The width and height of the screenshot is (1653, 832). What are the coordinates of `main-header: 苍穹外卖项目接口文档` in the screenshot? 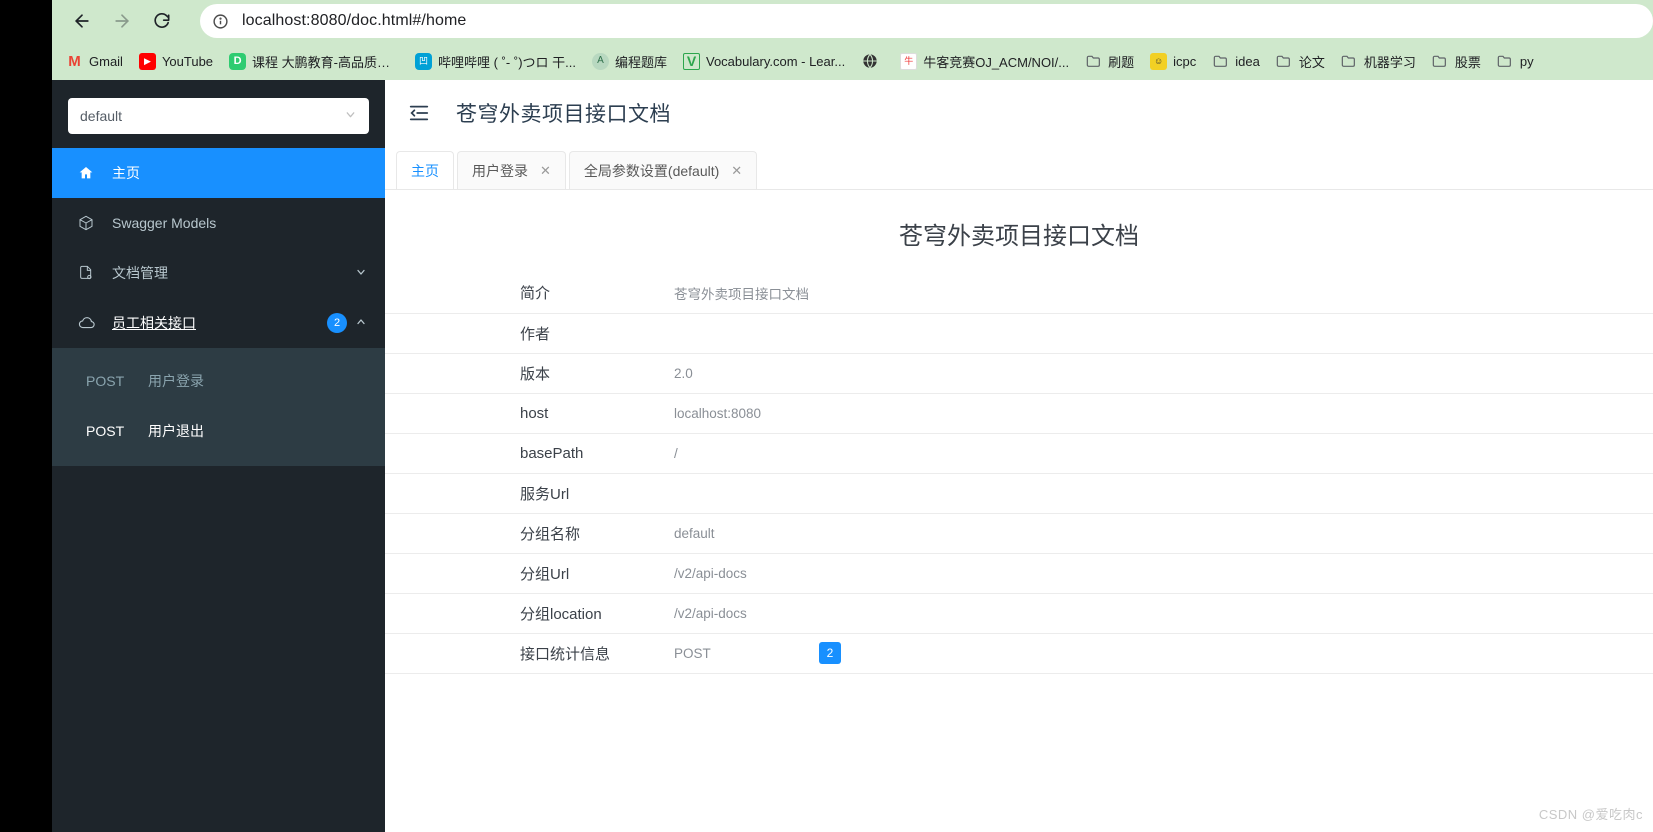 It's located at (1019, 113).